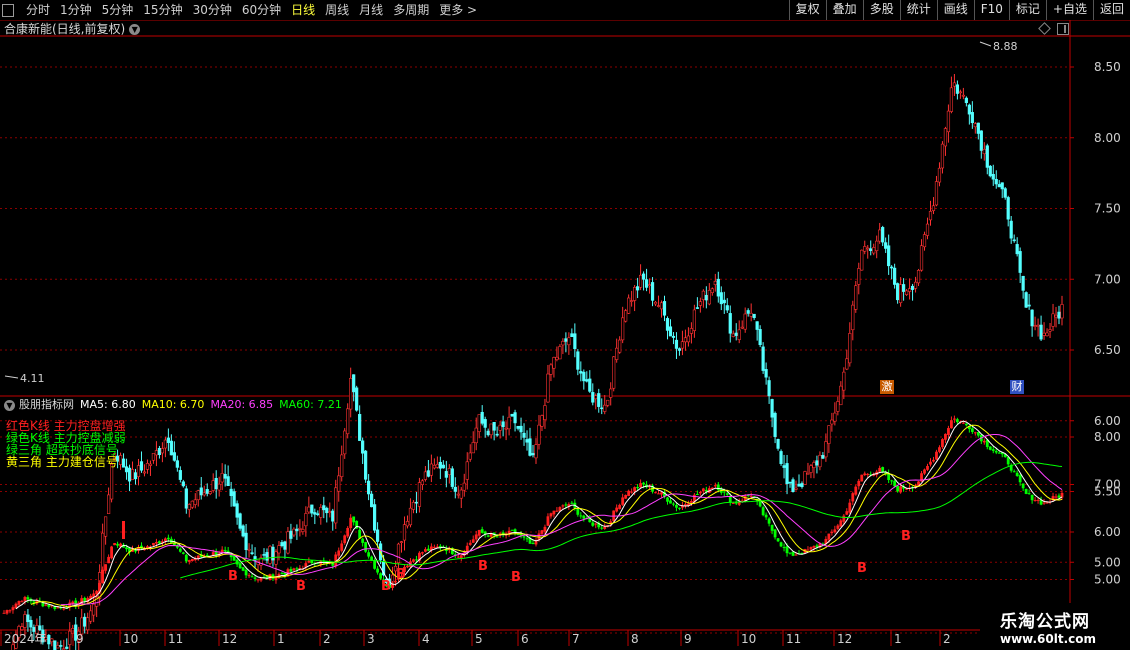 Image resolution: width=1130 pixels, height=650 pixels. I want to click on tag-cai: 财, so click(1017, 387).